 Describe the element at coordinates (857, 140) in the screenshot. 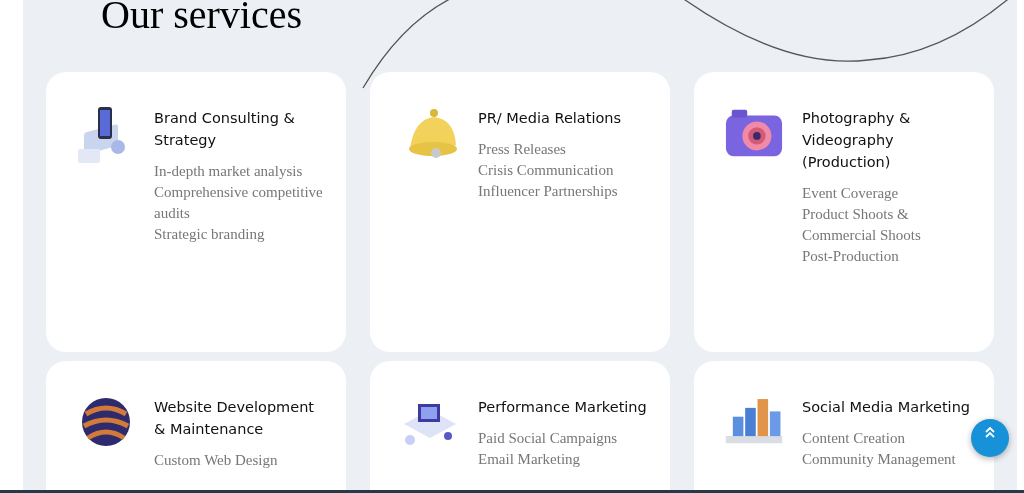

I see `service-title: Photography & Videography (Production)` at that location.